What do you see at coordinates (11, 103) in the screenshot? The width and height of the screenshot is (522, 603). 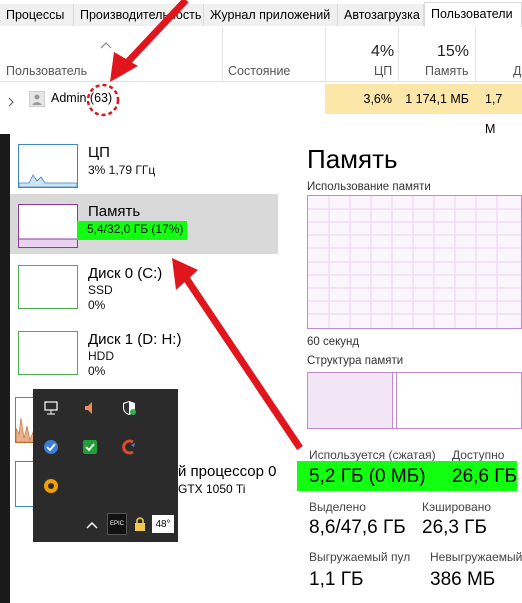 I see `chevron-right-icon` at bounding box center [11, 103].